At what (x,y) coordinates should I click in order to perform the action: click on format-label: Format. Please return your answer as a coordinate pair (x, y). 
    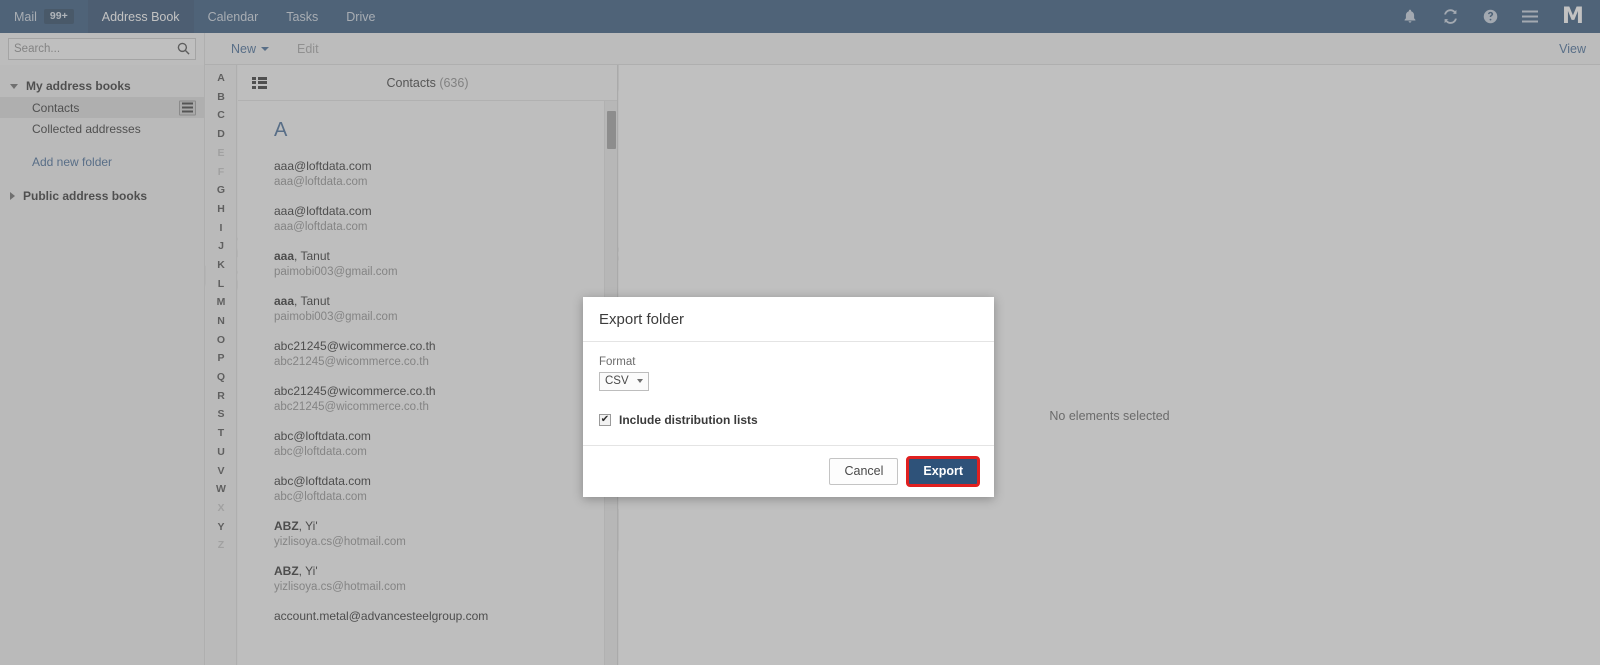
    Looking at the image, I should click on (617, 362).